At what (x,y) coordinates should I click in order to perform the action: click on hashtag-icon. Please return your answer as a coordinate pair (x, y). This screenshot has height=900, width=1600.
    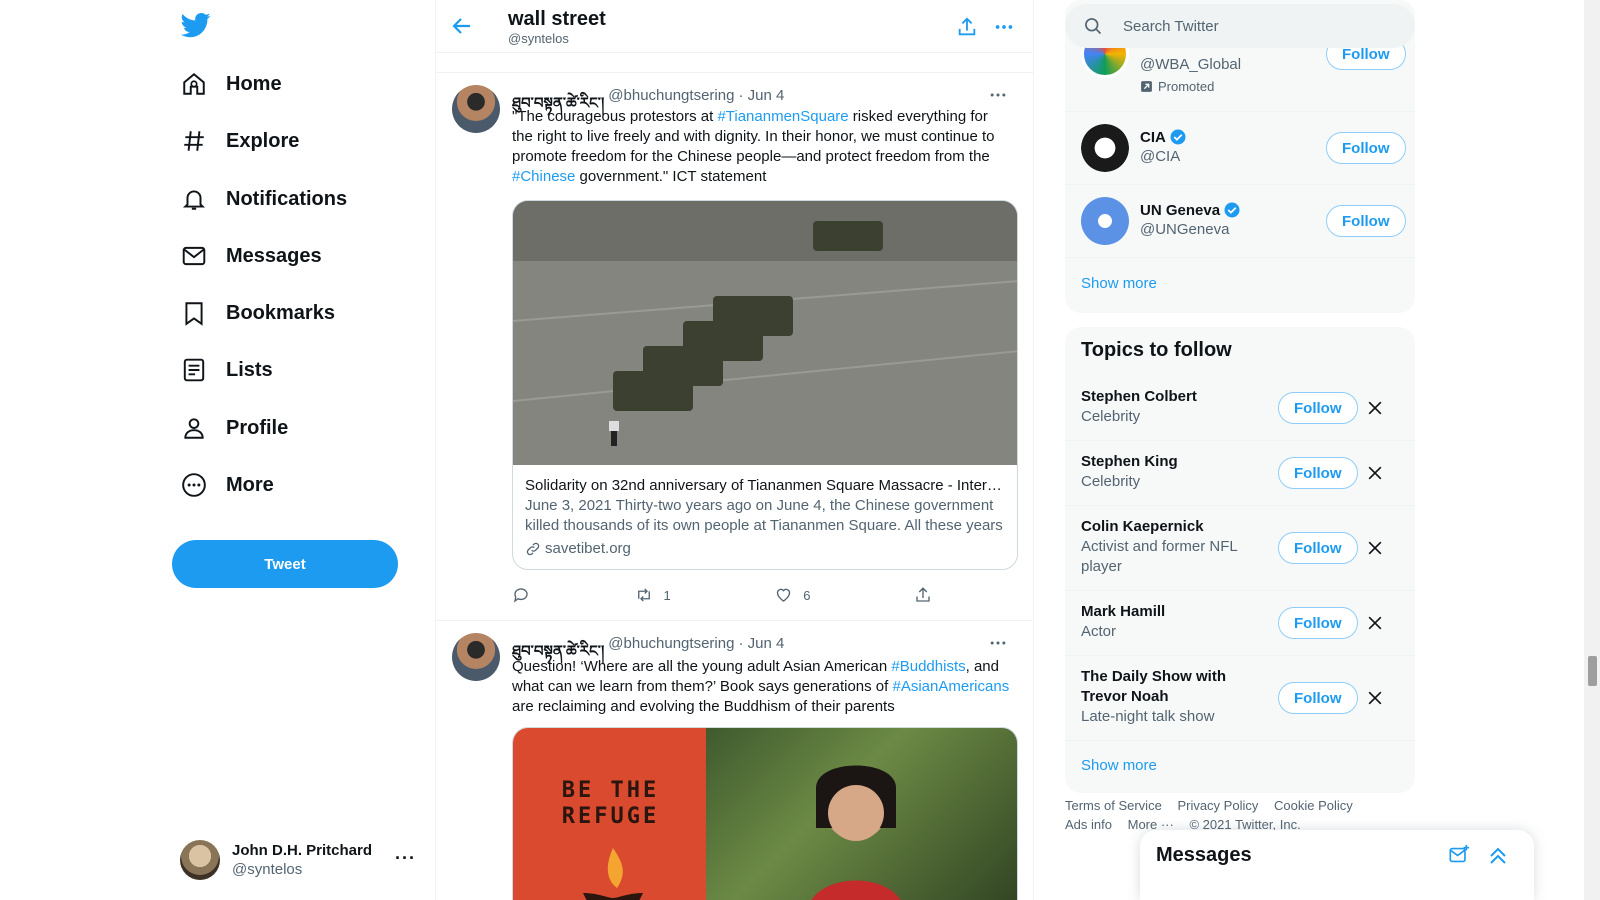
    Looking at the image, I should click on (194, 141).